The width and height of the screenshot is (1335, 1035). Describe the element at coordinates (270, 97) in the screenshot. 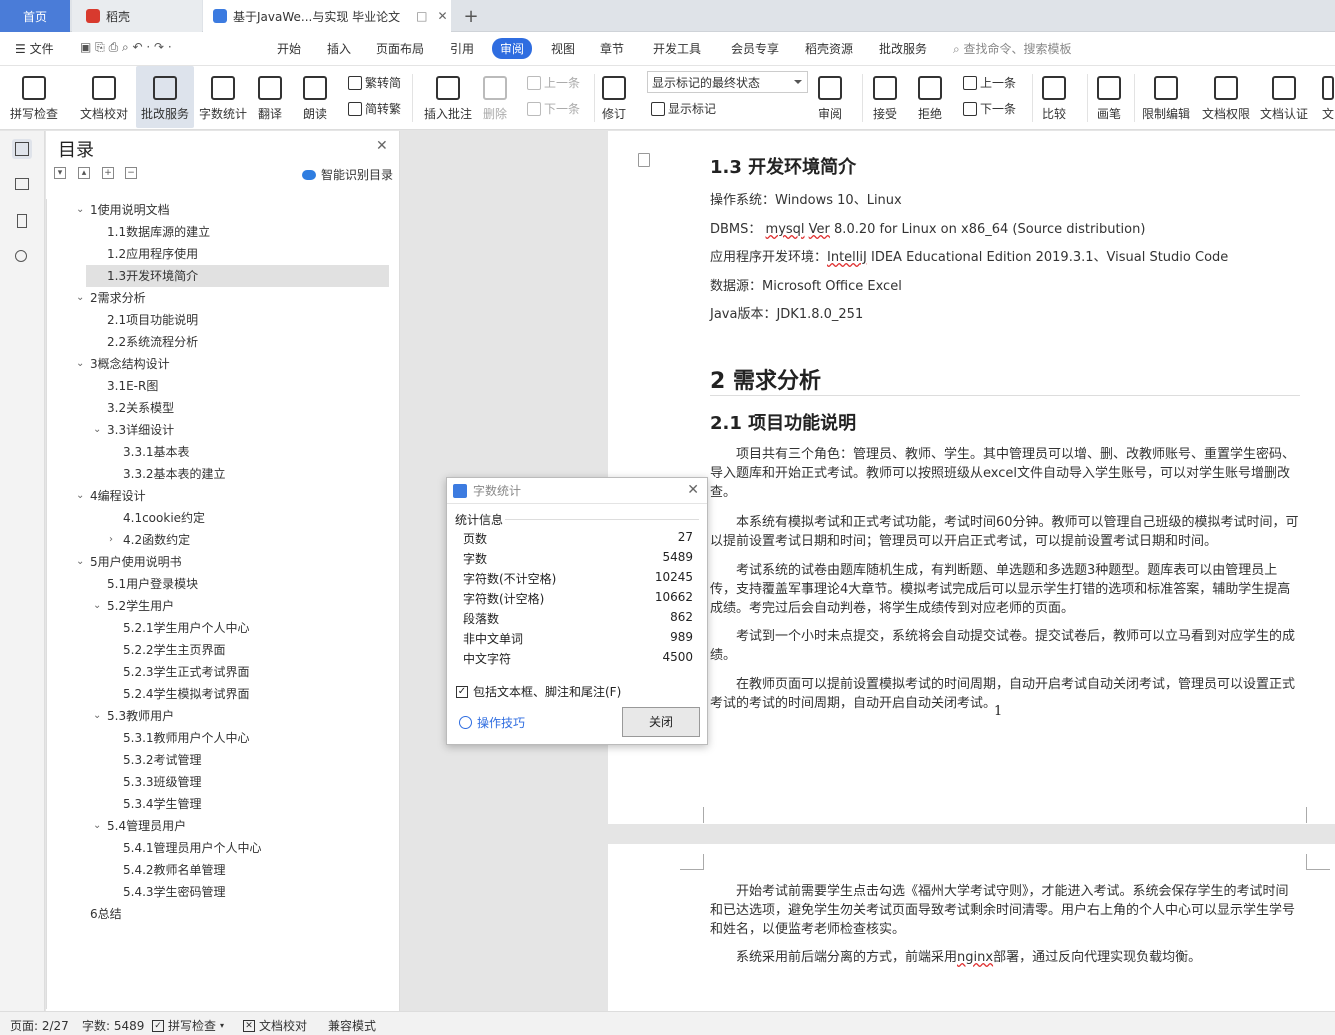

I see `translate-button: 翻译` at that location.